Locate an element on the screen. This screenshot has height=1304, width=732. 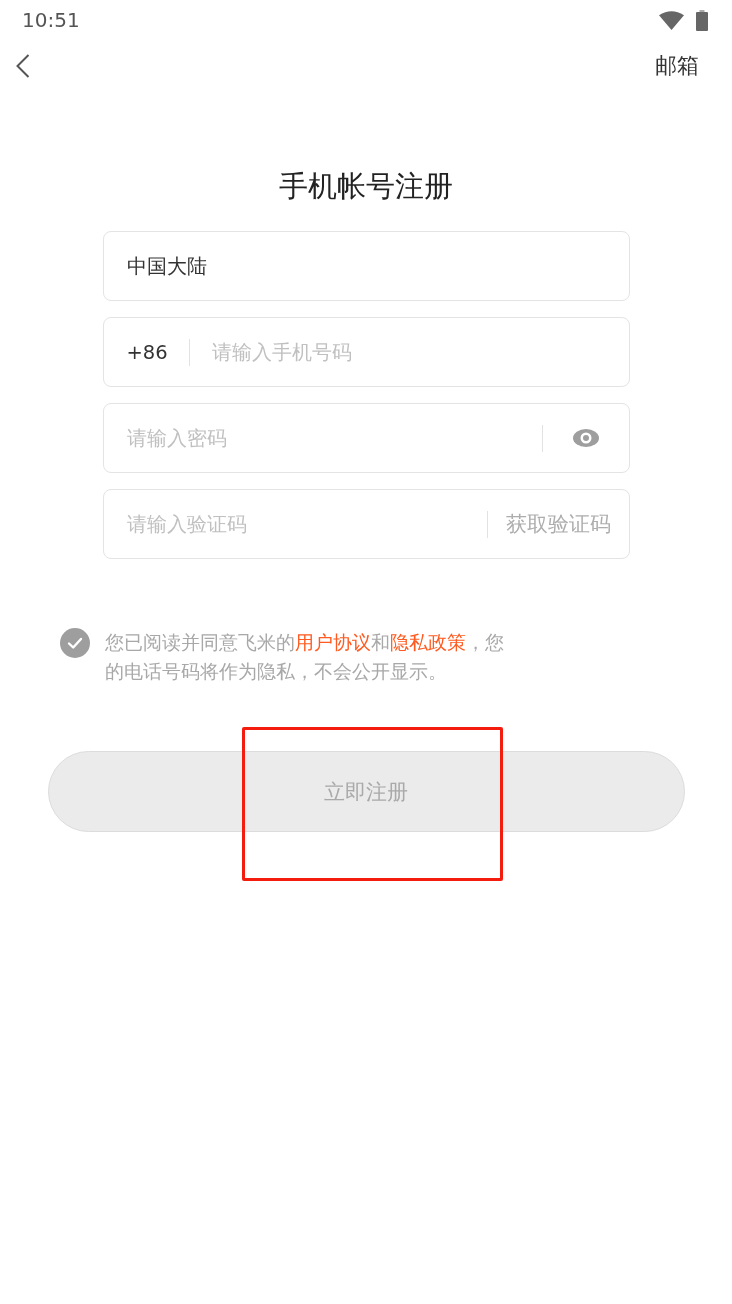
country-code: +86 is located at coordinates (157, 352).